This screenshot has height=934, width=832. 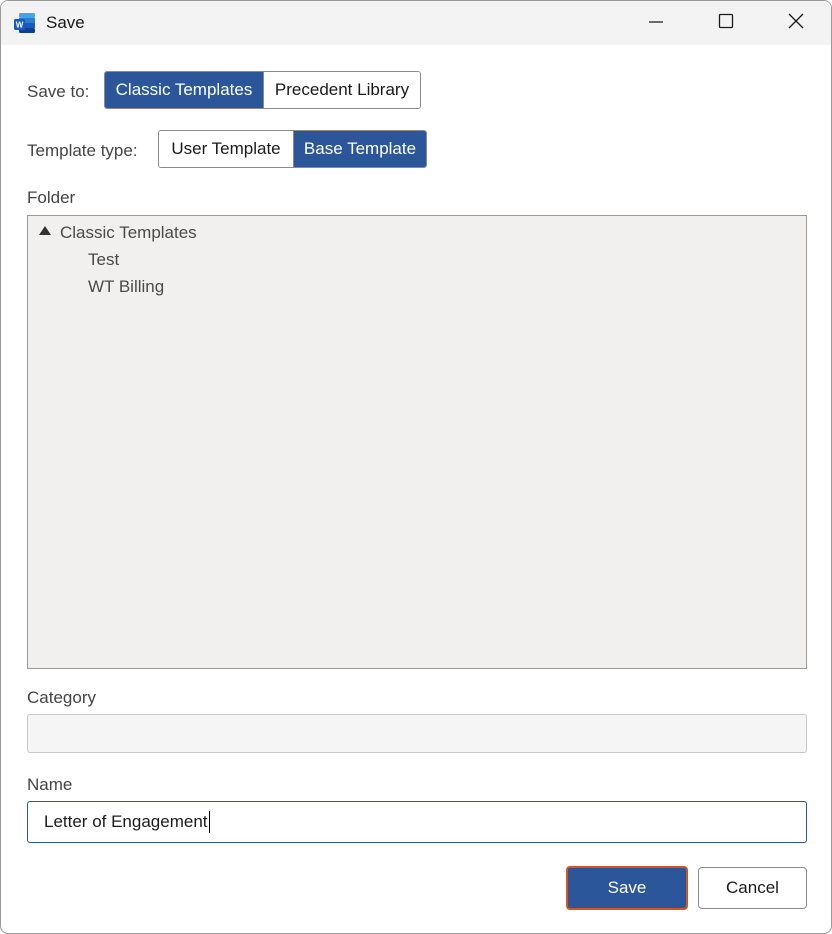 What do you see at coordinates (82, 150) in the screenshot?
I see `template-type-label: Template type:` at bounding box center [82, 150].